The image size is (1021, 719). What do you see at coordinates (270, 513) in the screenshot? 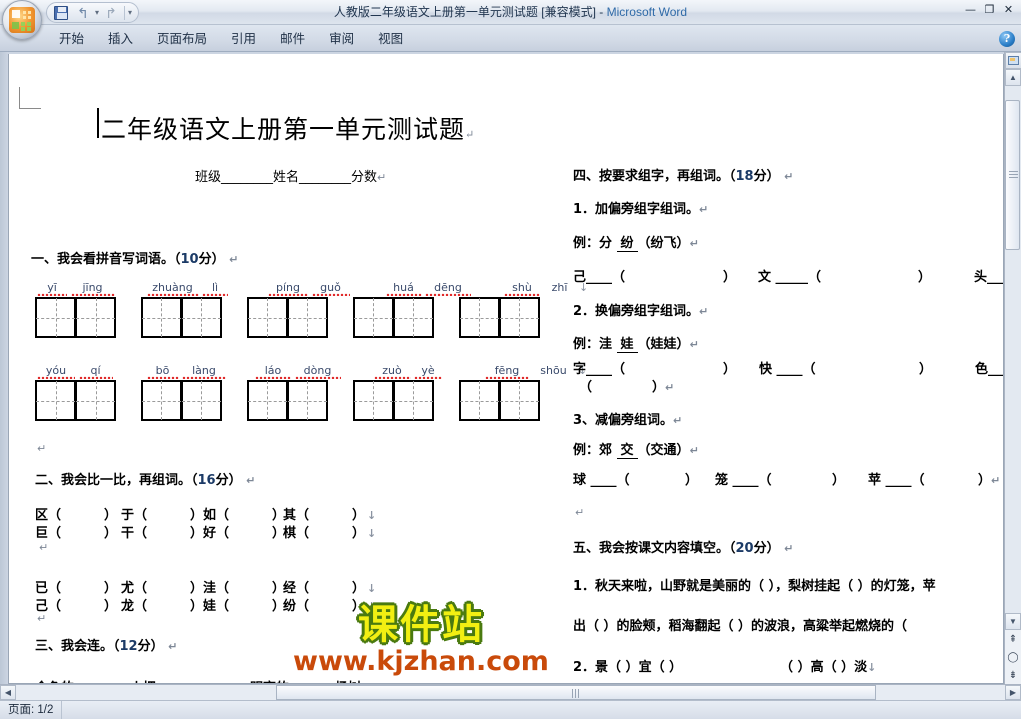
I see `section-2-row-1-closers: ） ） ） ）` at bounding box center [270, 513].